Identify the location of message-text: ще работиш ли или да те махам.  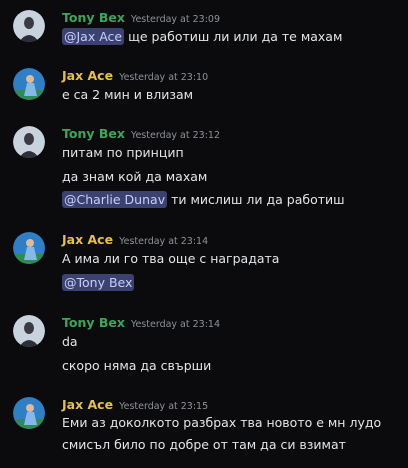
(233, 36).